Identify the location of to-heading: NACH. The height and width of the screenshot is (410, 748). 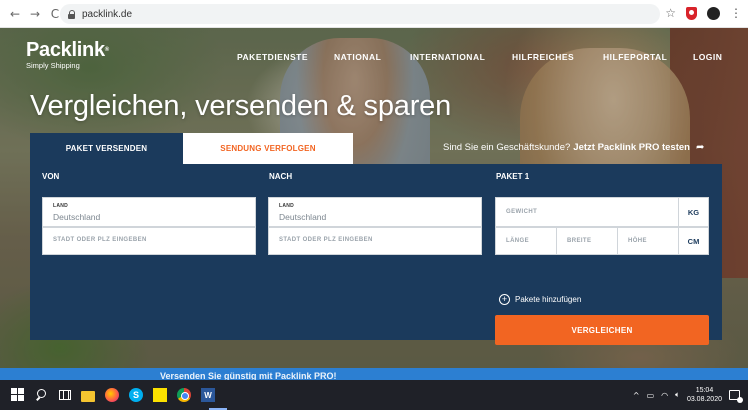
(281, 176).